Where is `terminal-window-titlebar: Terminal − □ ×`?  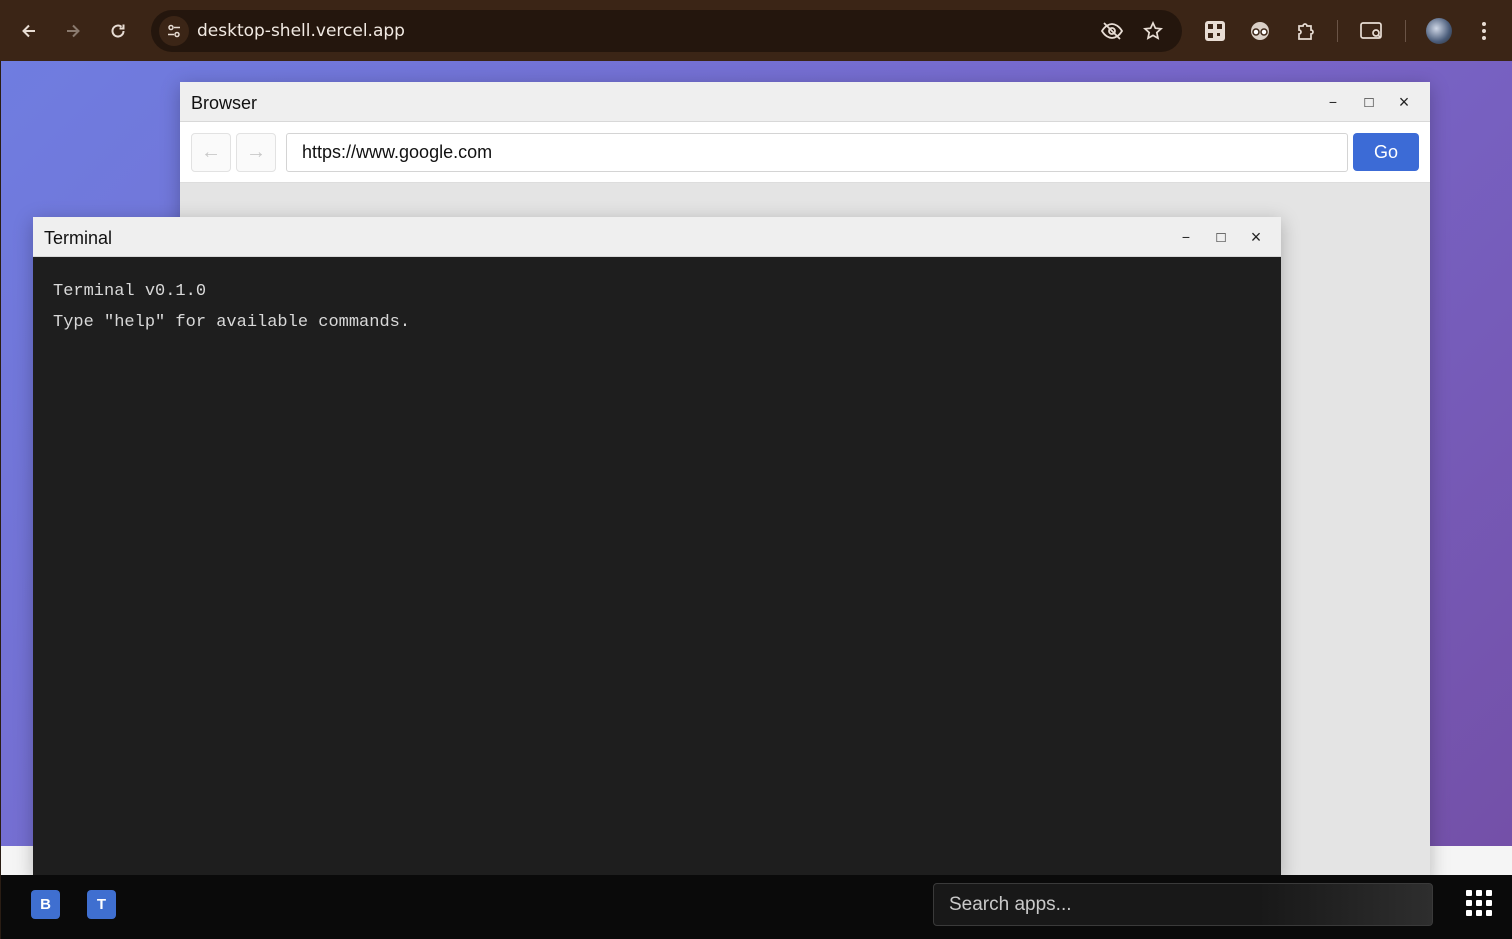 terminal-window-titlebar: Terminal − □ × is located at coordinates (657, 237).